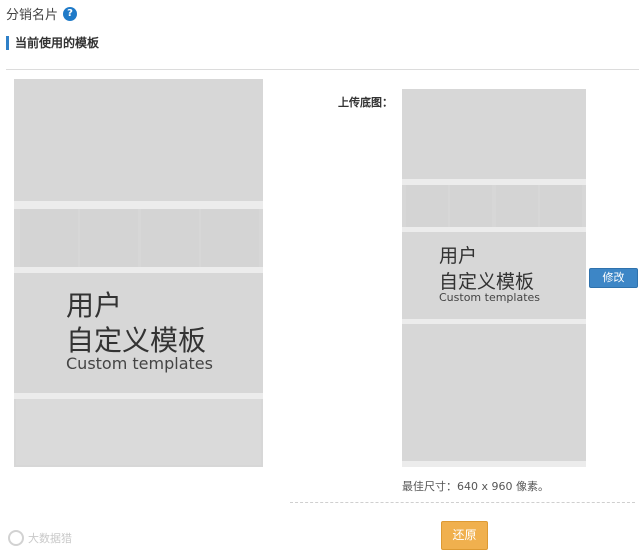  What do you see at coordinates (613, 278) in the screenshot?
I see `modify-button: 修改` at bounding box center [613, 278].